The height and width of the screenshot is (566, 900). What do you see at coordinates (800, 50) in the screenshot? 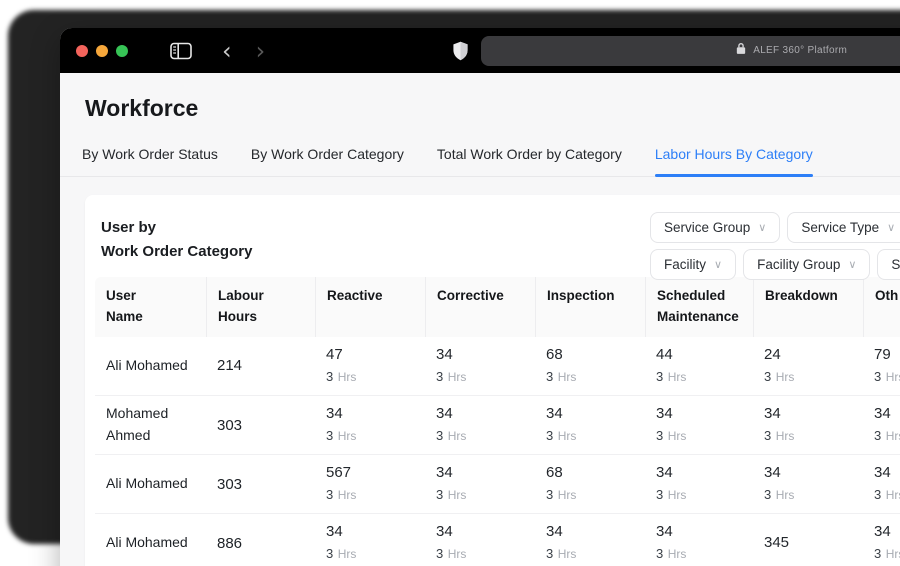
I see `url-label: ALEF 360° Platform` at bounding box center [800, 50].